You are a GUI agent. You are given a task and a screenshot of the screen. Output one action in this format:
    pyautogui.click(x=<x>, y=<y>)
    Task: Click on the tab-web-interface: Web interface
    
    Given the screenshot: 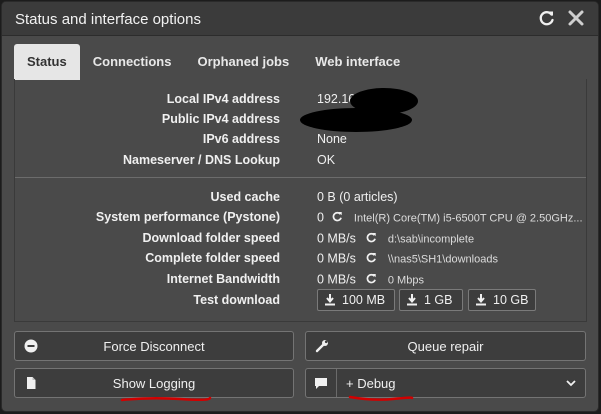 What is the action you would take?
    pyautogui.click(x=357, y=62)
    